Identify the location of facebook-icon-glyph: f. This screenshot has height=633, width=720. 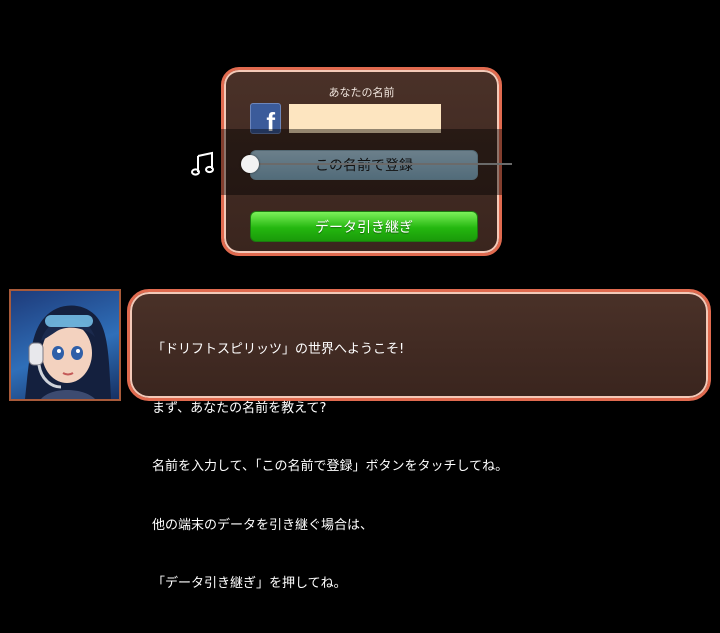
(270, 122).